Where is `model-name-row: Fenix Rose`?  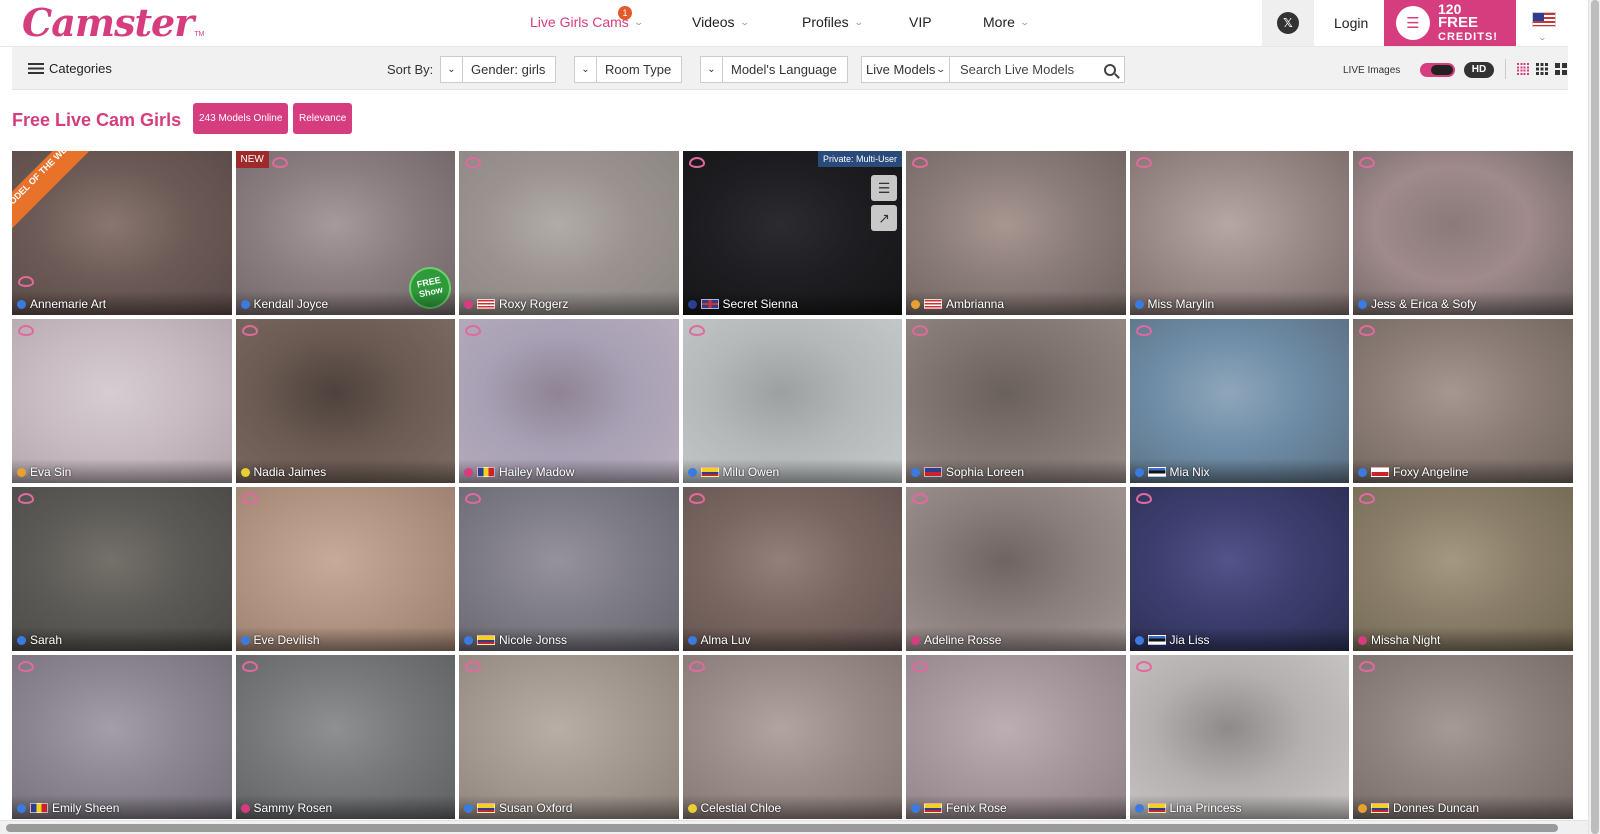
model-name-row: Fenix Rose is located at coordinates (959, 808).